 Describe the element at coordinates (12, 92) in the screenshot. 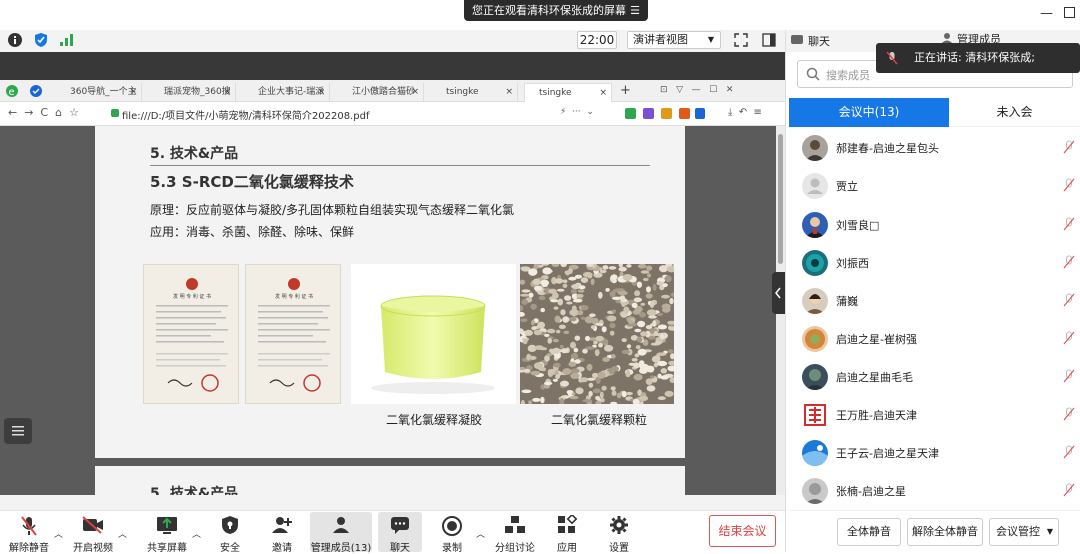

I see `svg-text: e` at that location.